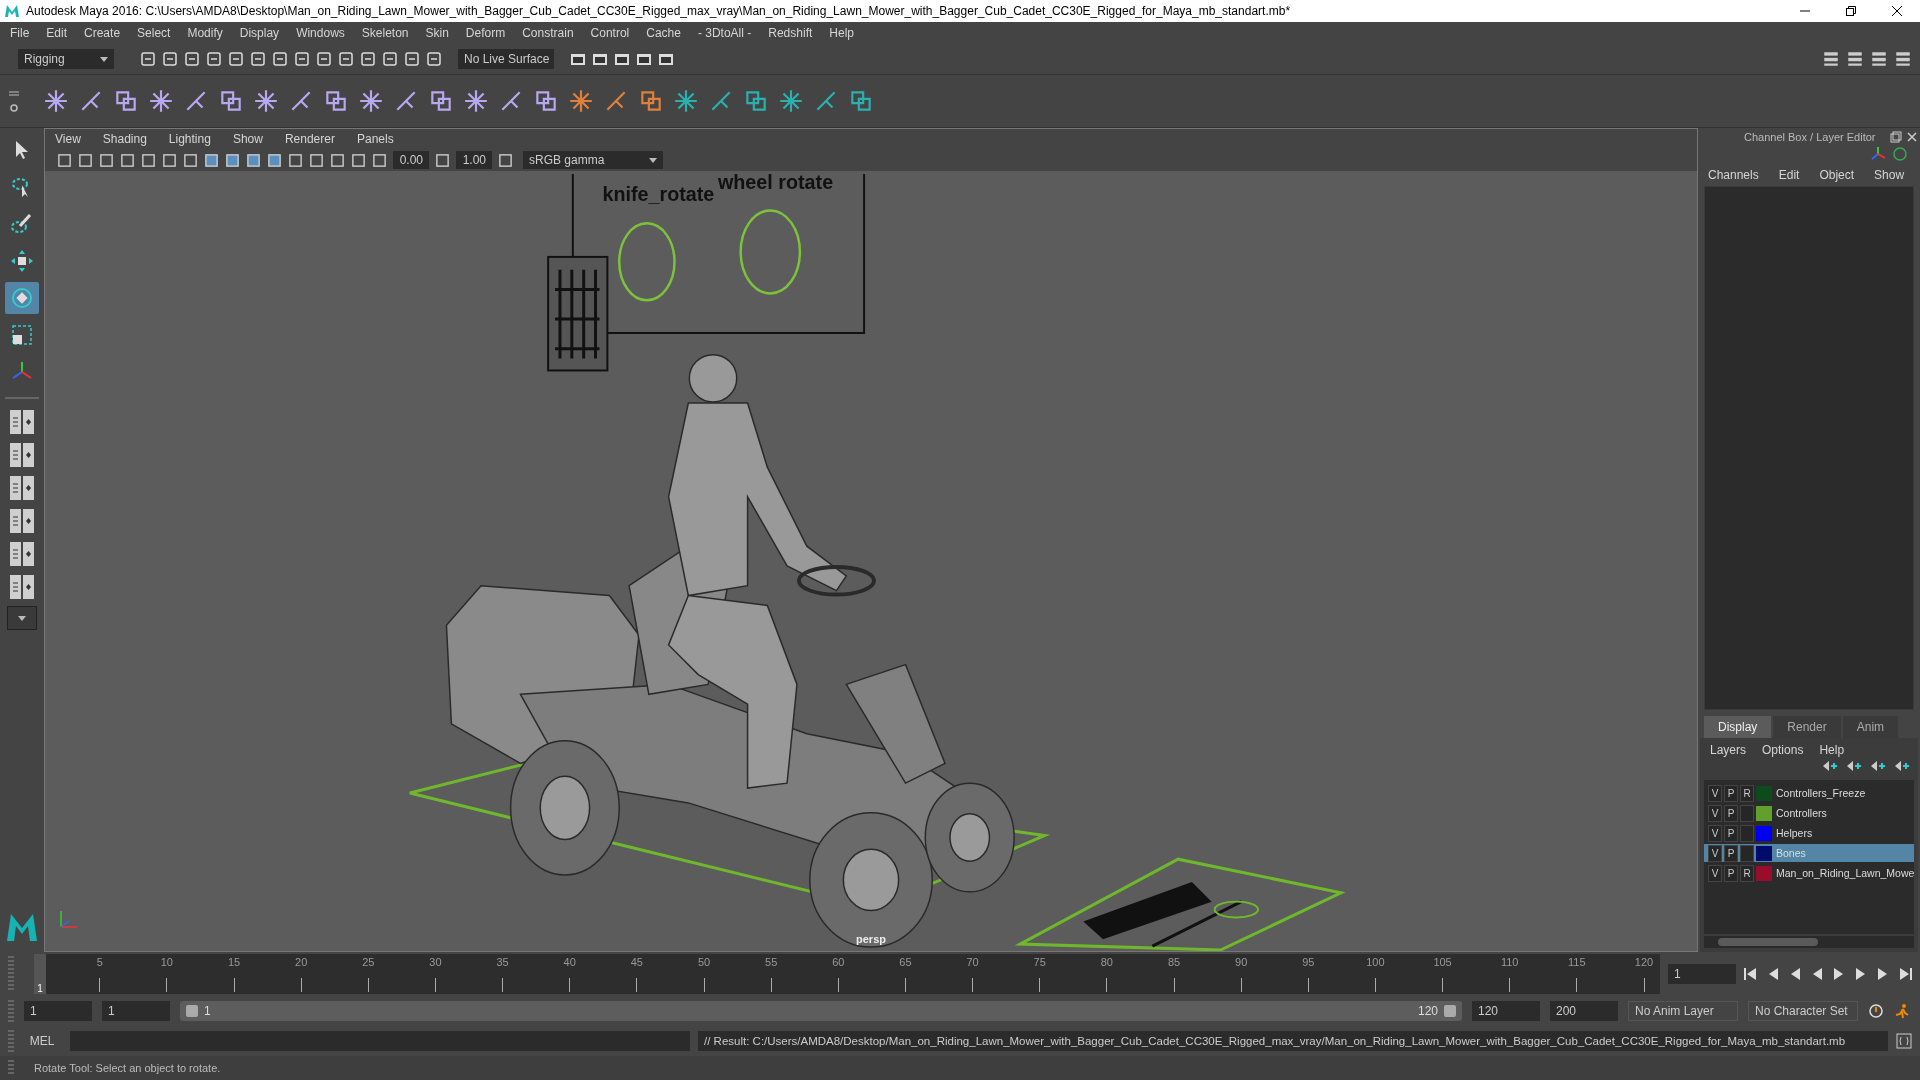  What do you see at coordinates (506, 59) in the screenshot?
I see `live-surface-field: No Live Surface` at bounding box center [506, 59].